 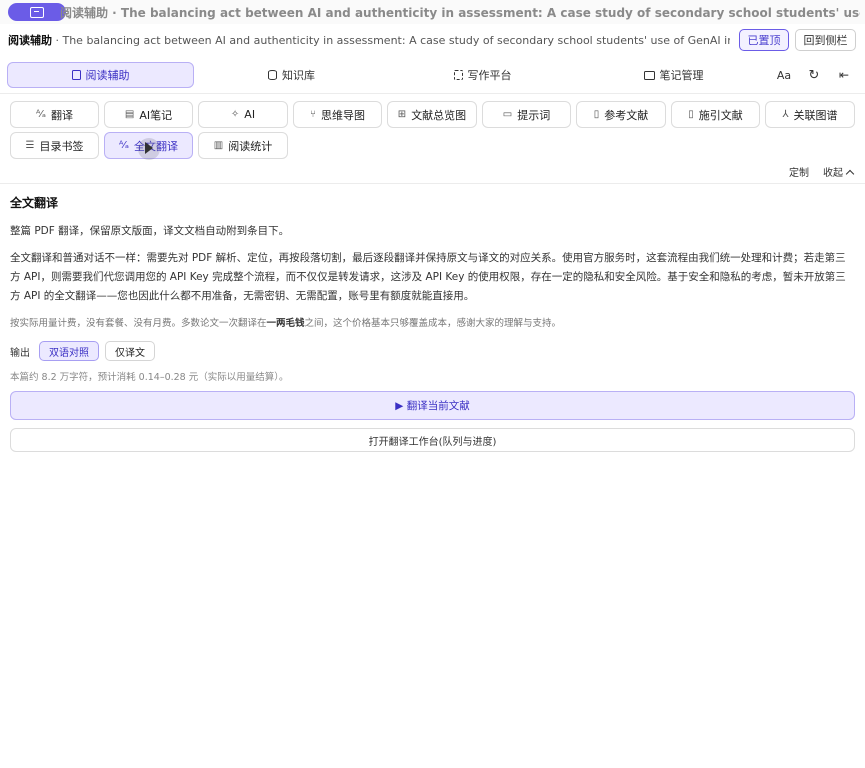 I want to click on tool-reading-stats: ▥ 阅读统计, so click(x=243, y=145).